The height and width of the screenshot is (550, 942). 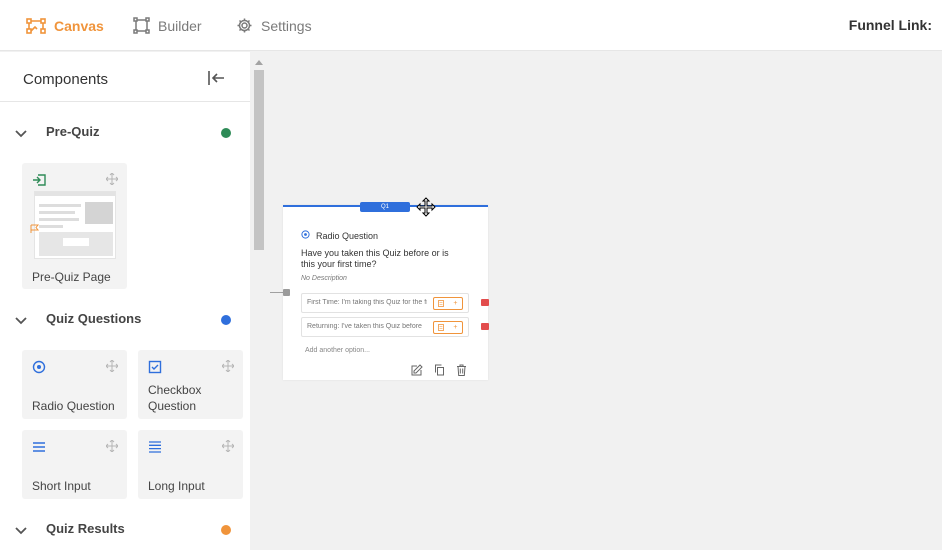 What do you see at coordinates (141, 25) in the screenshot?
I see `builder-icon` at bounding box center [141, 25].